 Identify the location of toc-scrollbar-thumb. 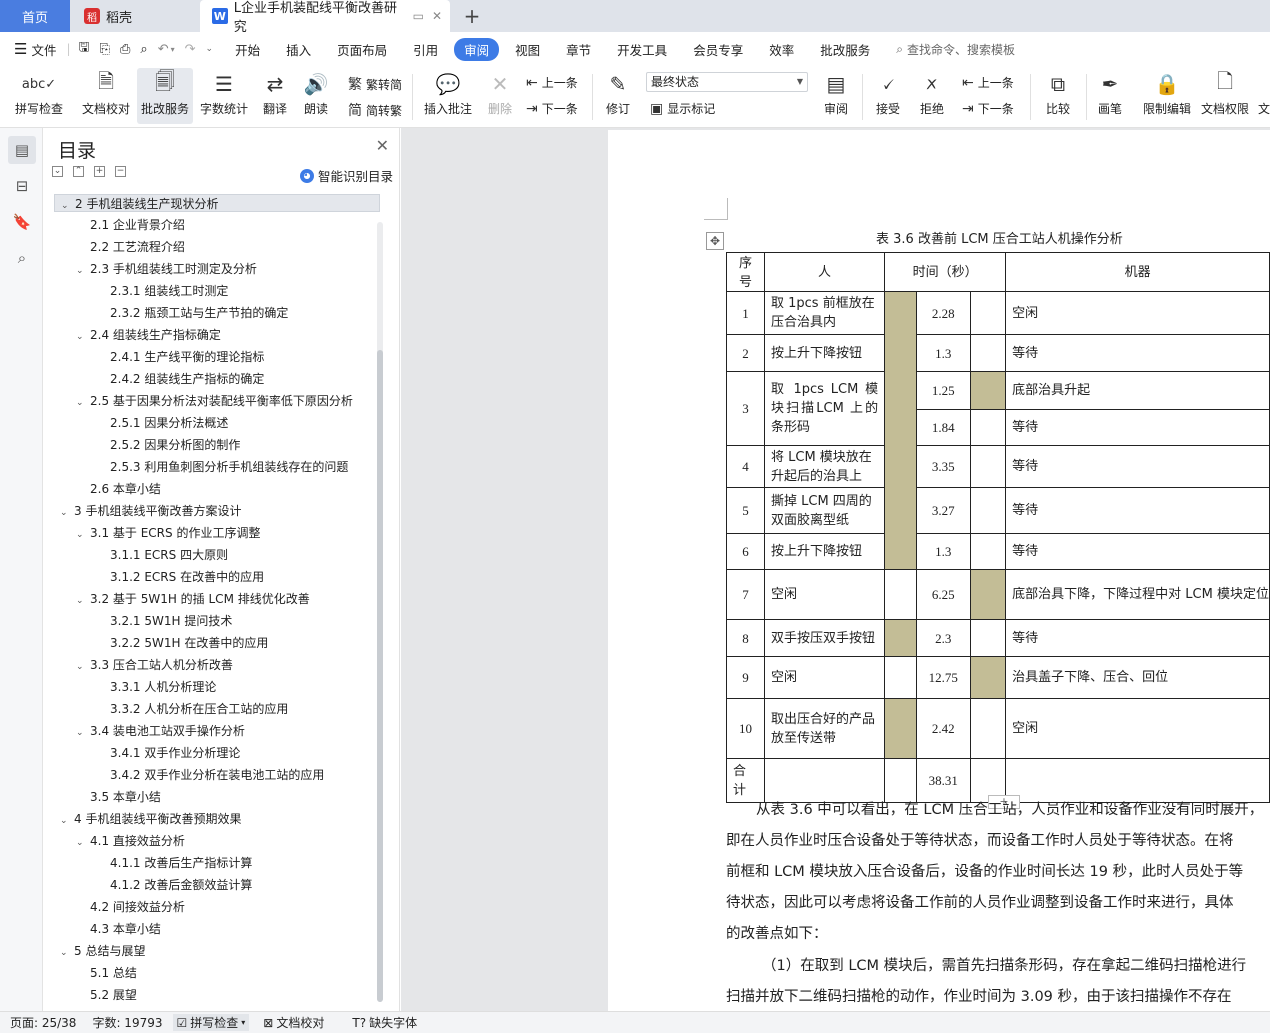
(380, 676).